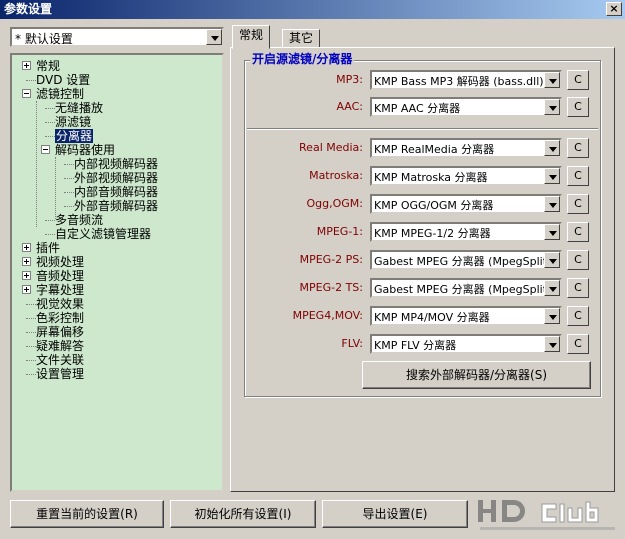 The width and height of the screenshot is (625, 539). What do you see at coordinates (60, 290) in the screenshot?
I see `tree-item: 字幕处理` at bounding box center [60, 290].